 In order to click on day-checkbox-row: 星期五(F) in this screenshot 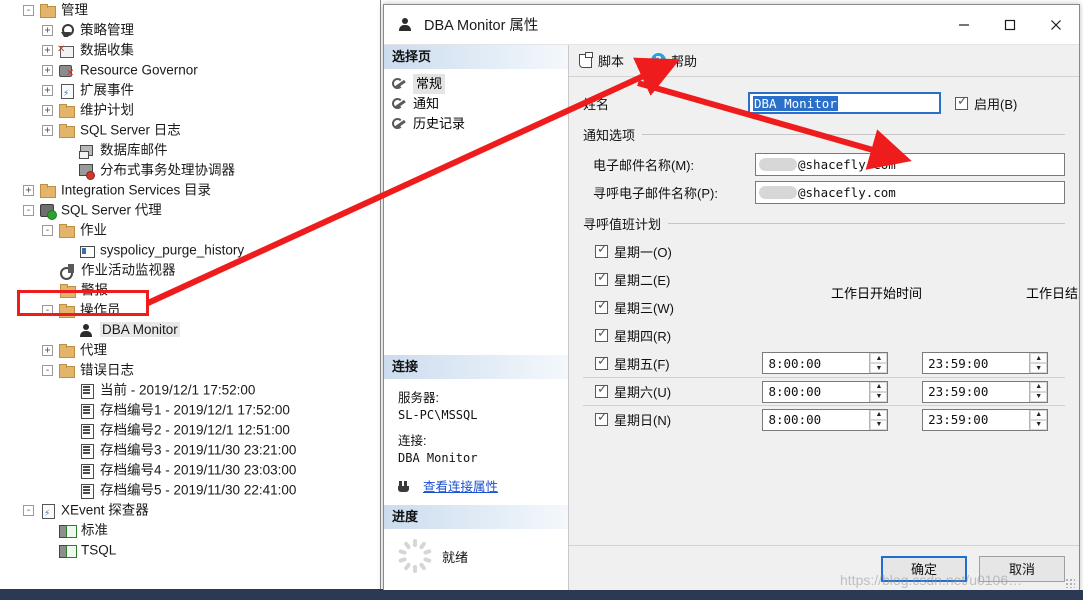, I will do `click(664, 363)`.